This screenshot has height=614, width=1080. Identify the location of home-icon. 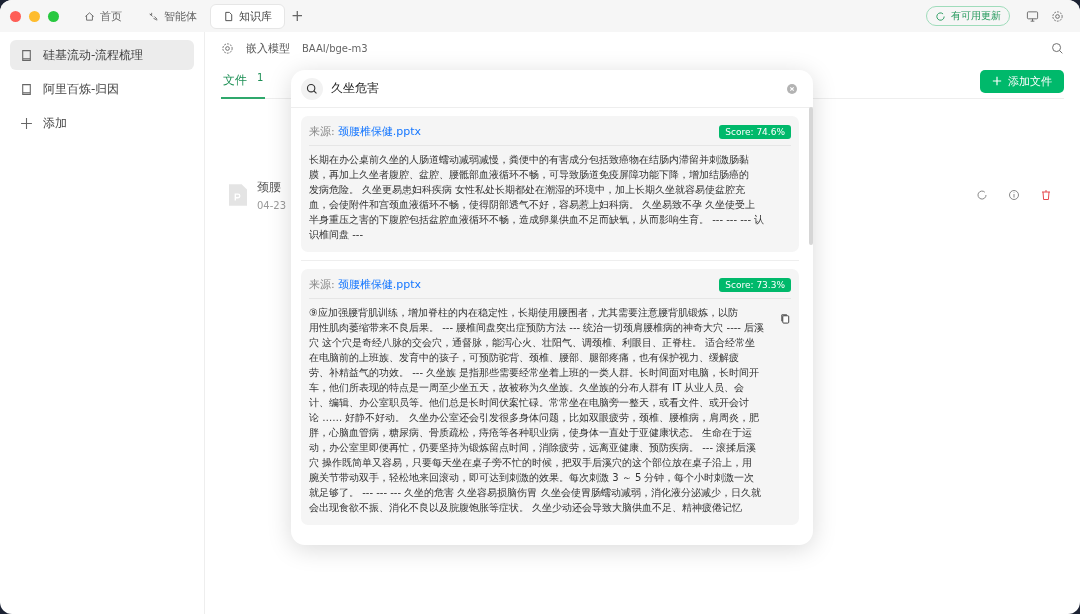
(89, 16).